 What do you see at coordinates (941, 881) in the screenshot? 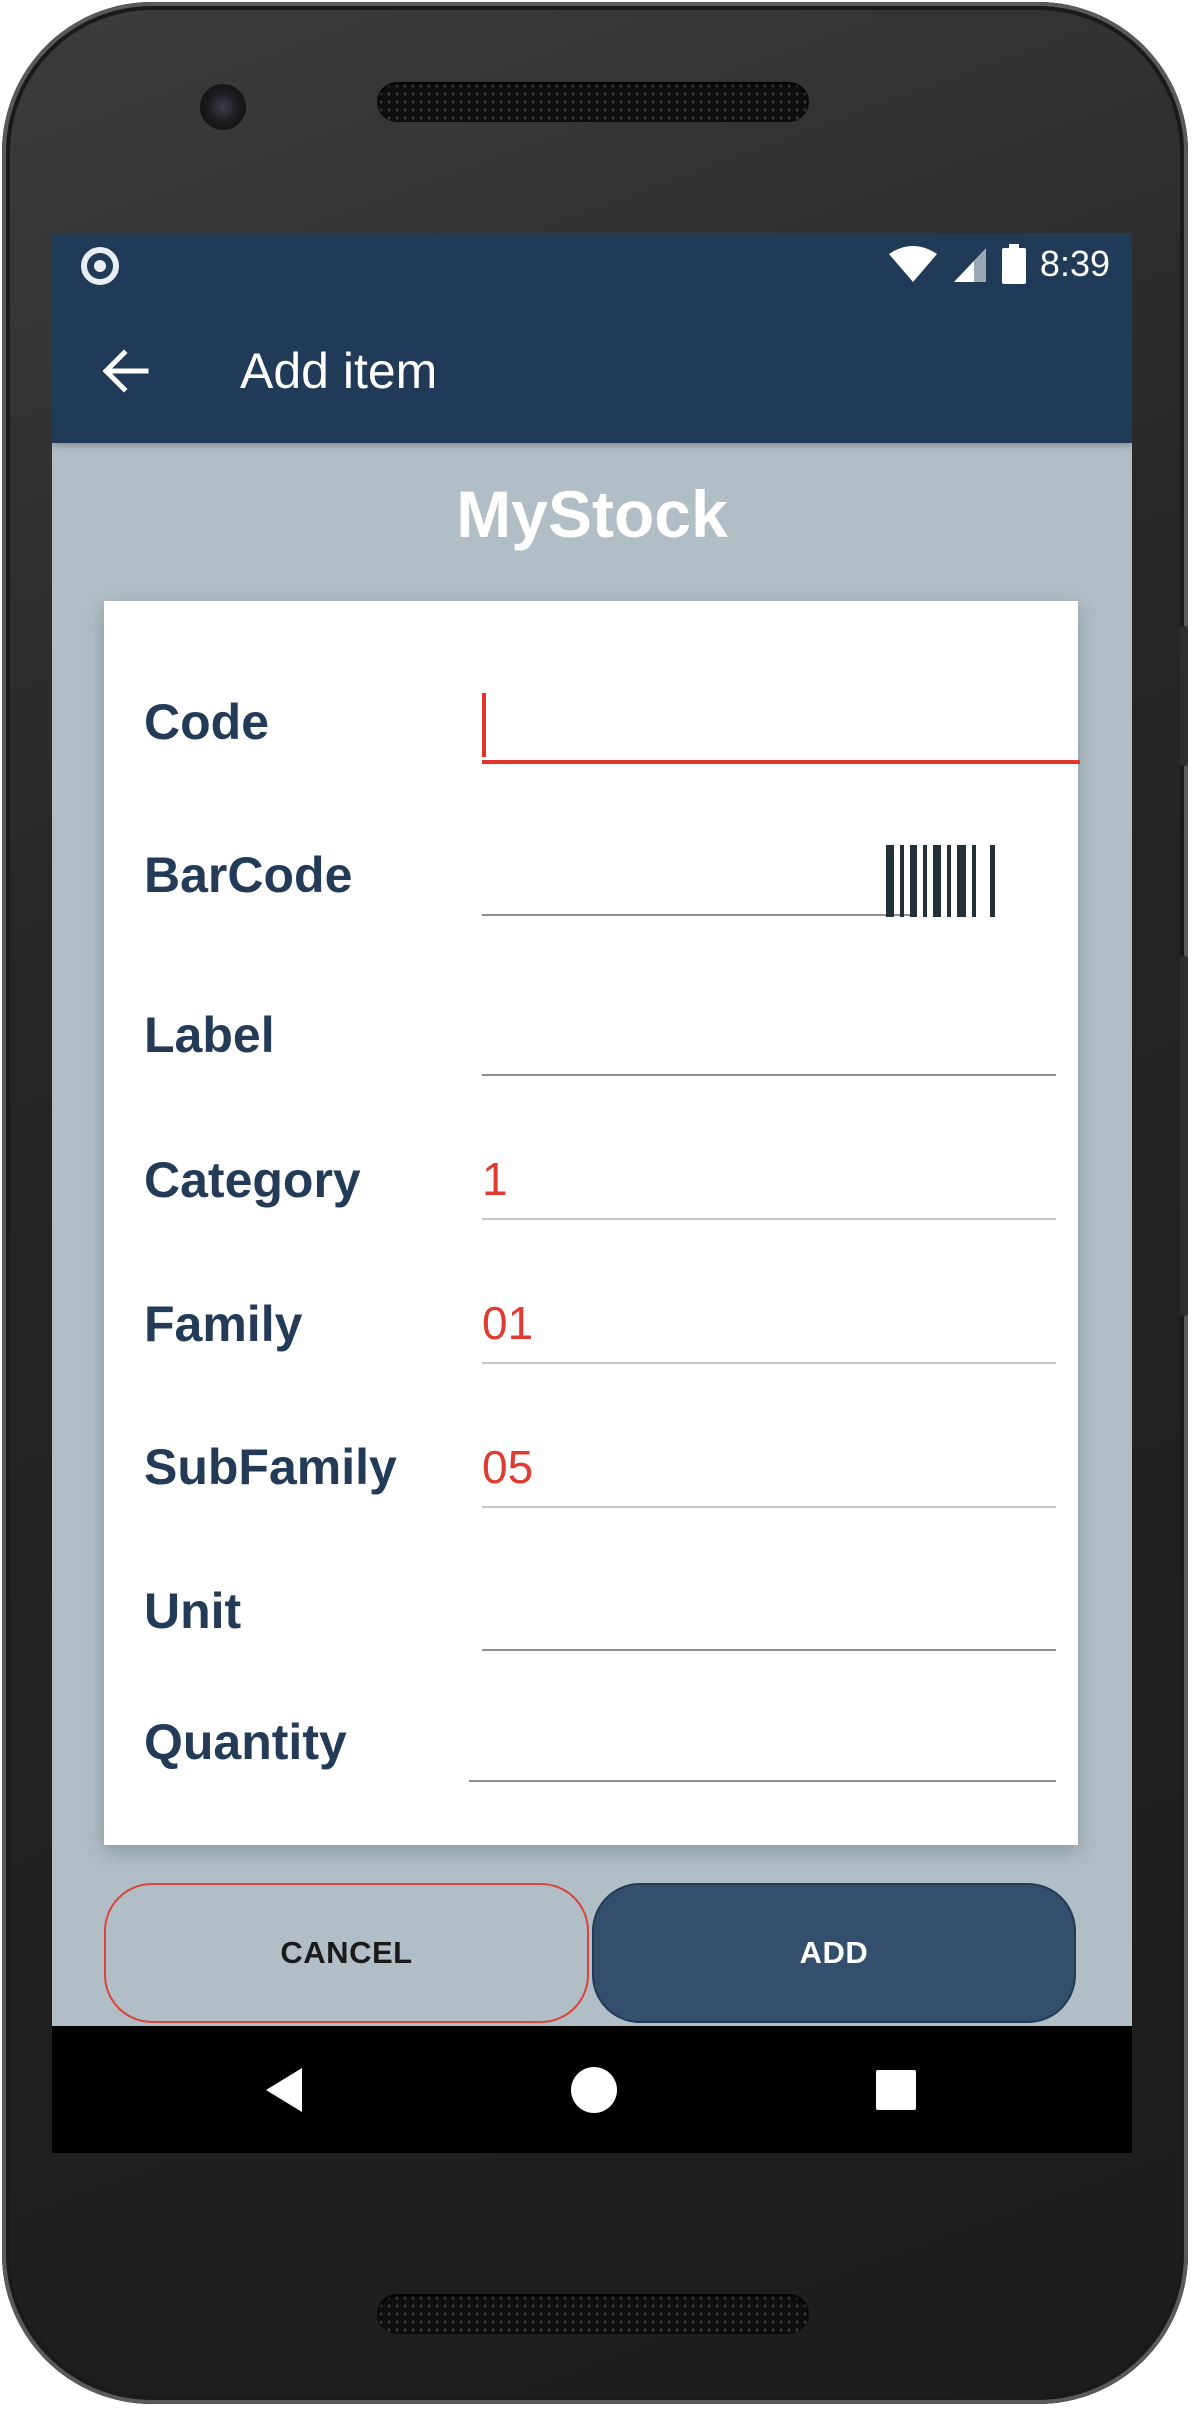
I see `barcode-scan-icon` at bounding box center [941, 881].